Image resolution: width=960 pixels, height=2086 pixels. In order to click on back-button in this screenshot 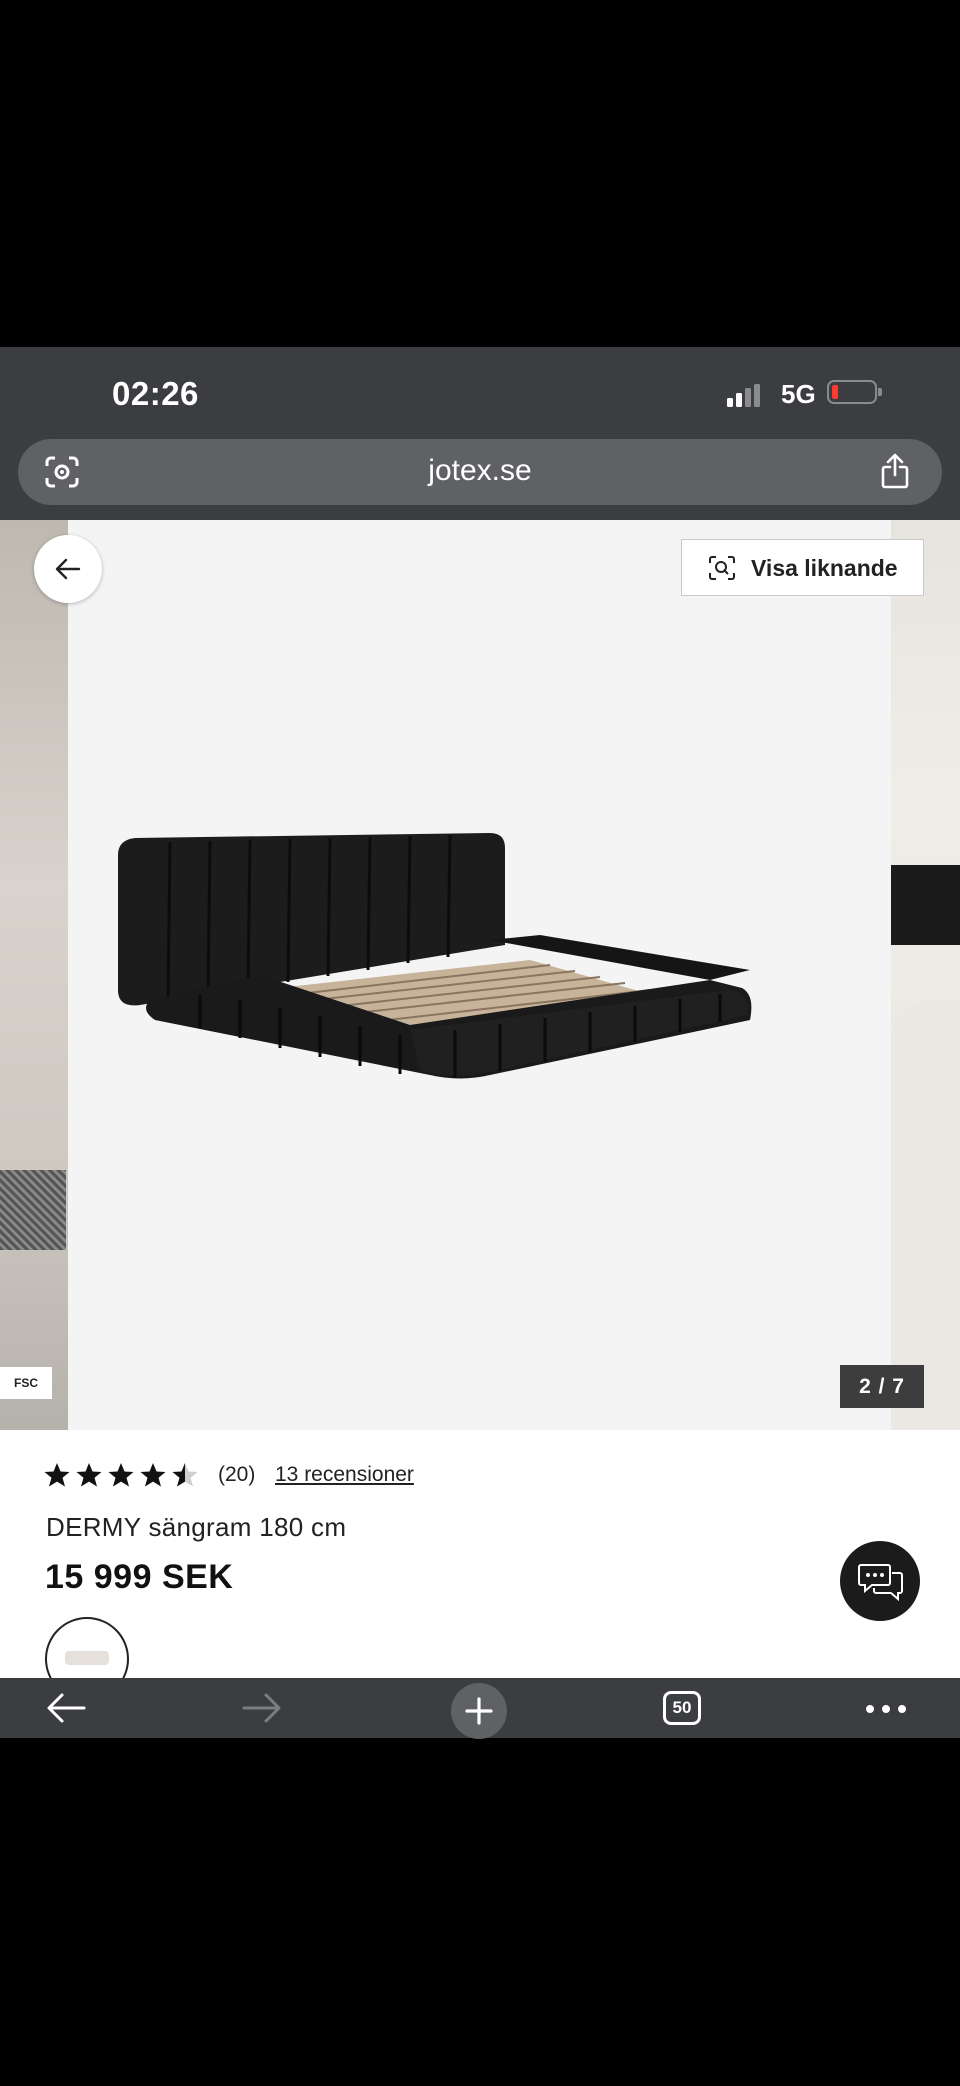, I will do `click(68, 569)`.